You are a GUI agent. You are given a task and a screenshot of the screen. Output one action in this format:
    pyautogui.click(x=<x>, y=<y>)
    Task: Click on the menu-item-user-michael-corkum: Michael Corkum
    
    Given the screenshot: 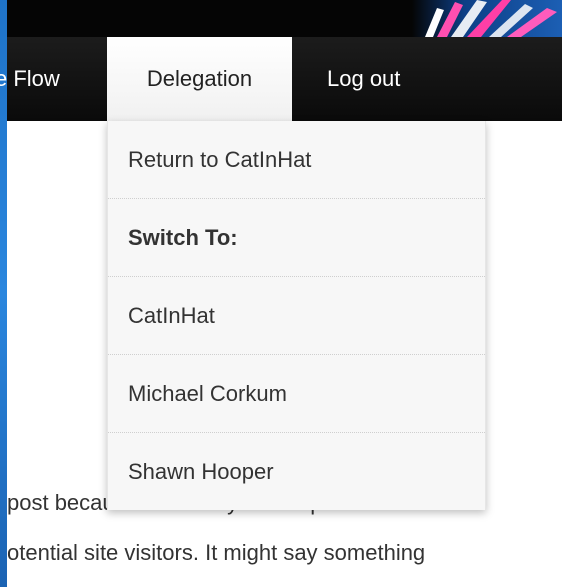 What is the action you would take?
    pyautogui.click(x=296, y=394)
    